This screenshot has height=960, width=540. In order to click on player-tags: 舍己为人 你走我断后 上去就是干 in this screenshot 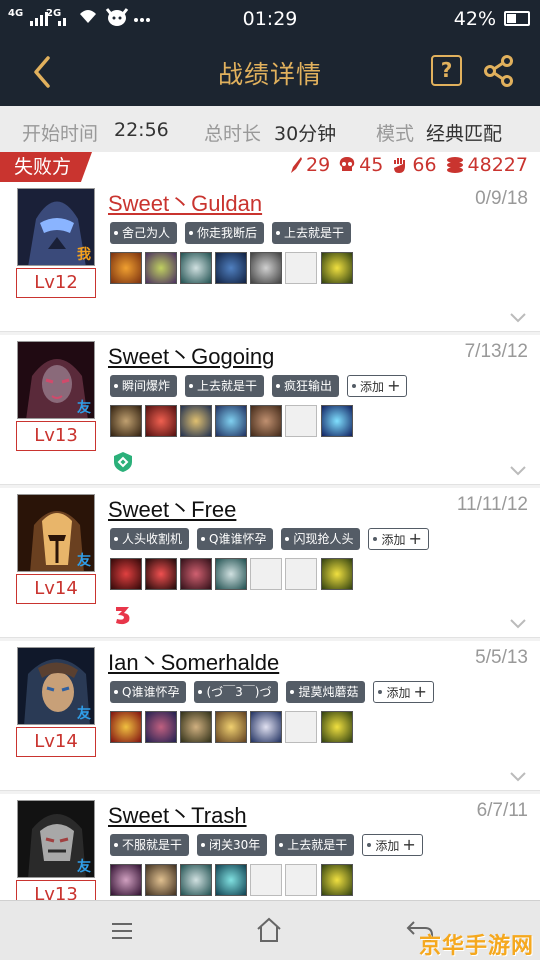, I will do `click(231, 233)`.